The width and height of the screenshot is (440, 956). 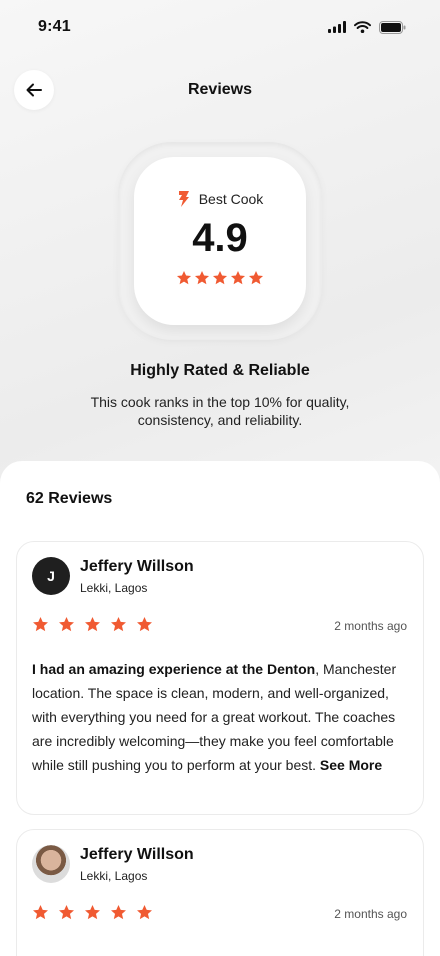 I want to click on rating-card: Best Cook 4.9, so click(x=220, y=241).